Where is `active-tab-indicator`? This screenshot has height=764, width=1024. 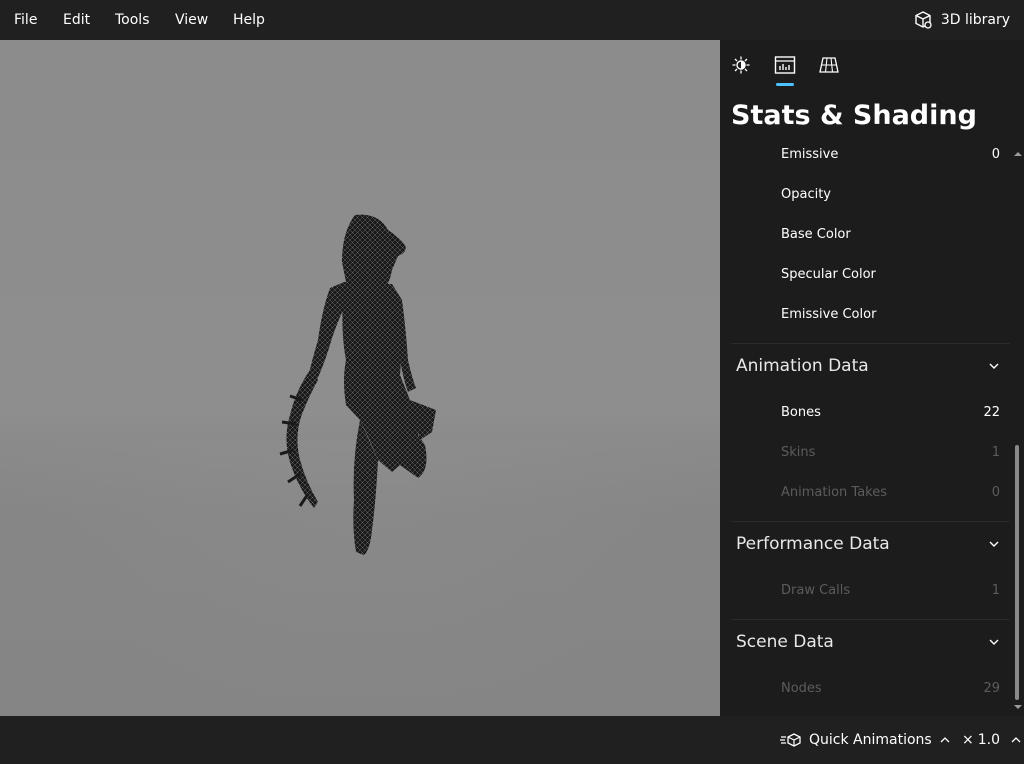 active-tab-indicator is located at coordinates (785, 84).